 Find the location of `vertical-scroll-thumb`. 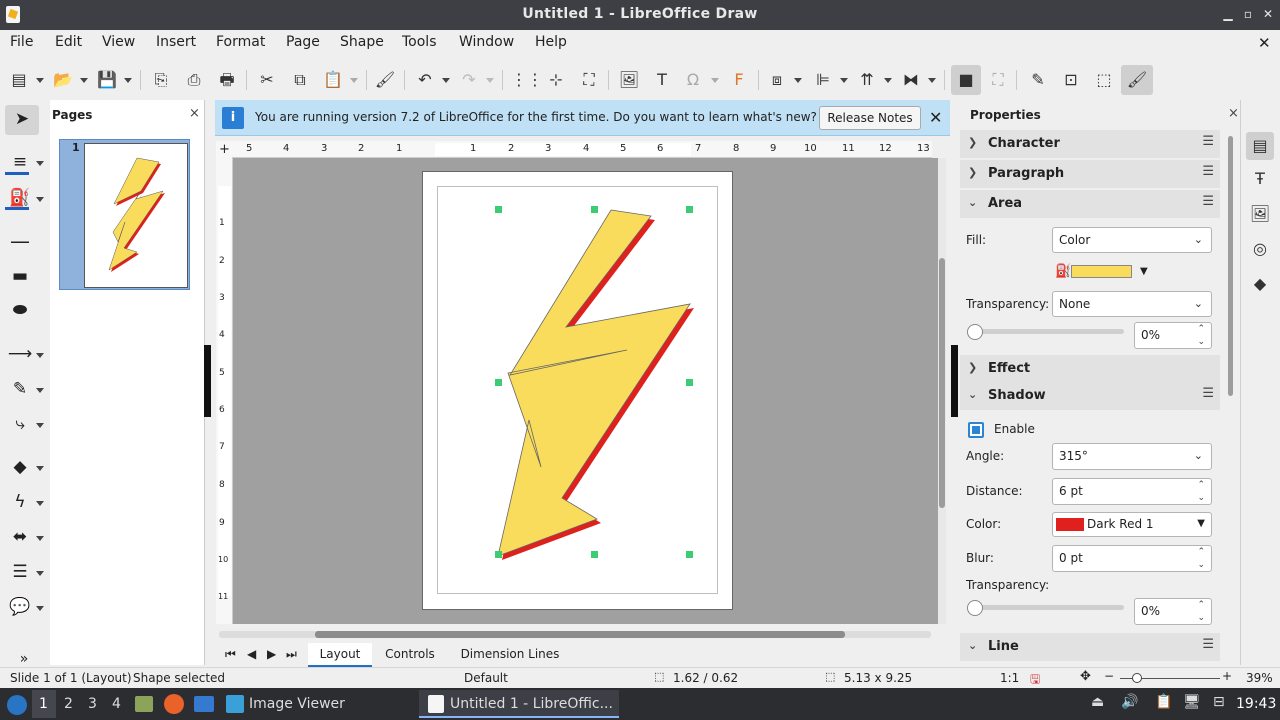

vertical-scroll-thumb is located at coordinates (942, 383).